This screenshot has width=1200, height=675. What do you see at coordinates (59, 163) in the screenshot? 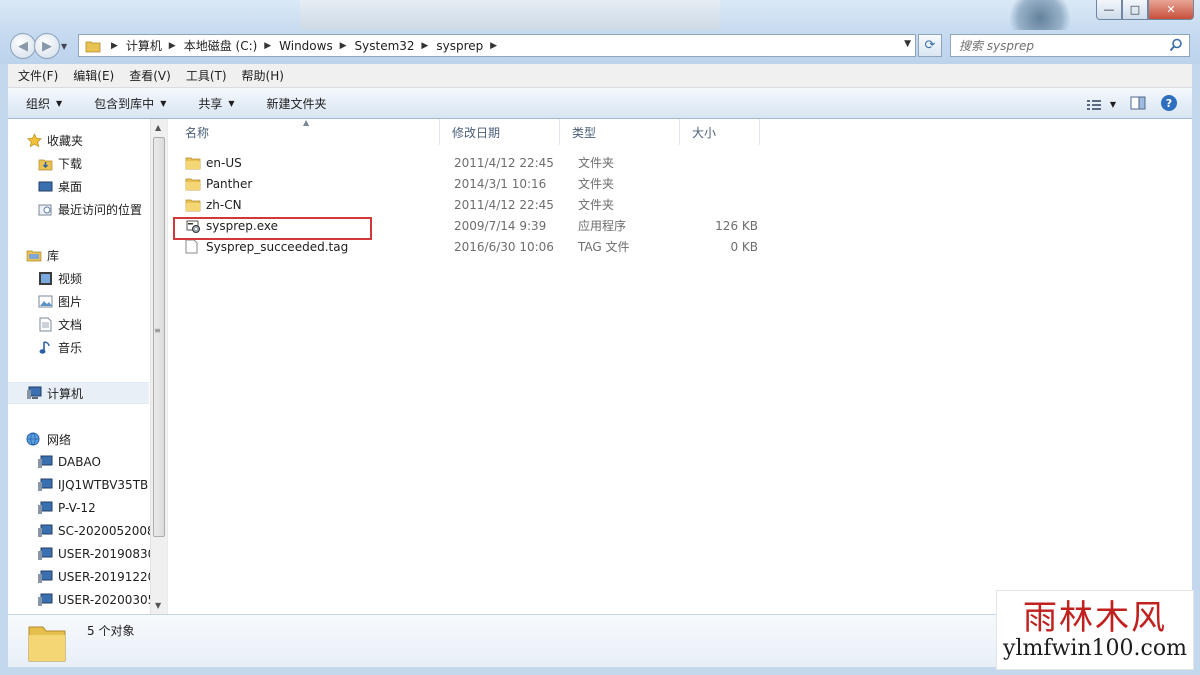
I see `nav-downloads: 下载` at bounding box center [59, 163].